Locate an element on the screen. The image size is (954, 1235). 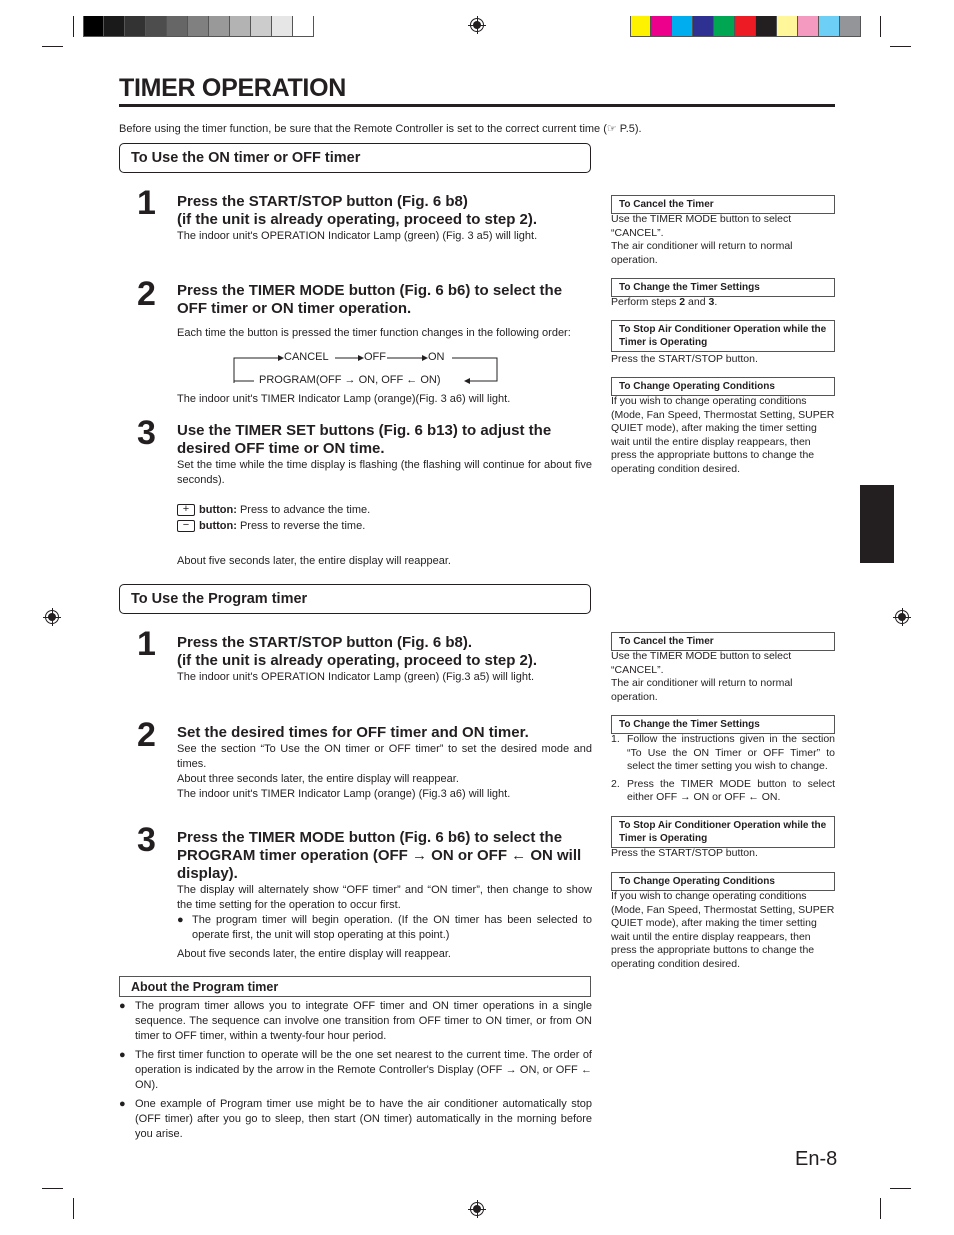
chapter-tab is located at coordinates (877, 524).